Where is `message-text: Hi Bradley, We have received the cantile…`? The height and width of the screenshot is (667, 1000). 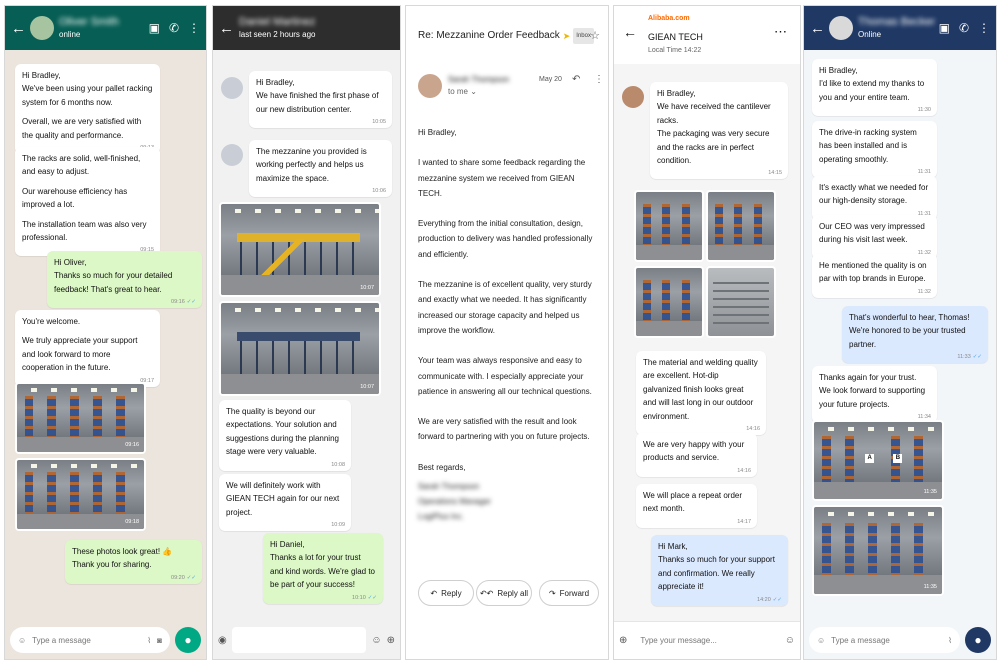
message-text: Hi Bradley, We have received the cantile… is located at coordinates (714, 127).